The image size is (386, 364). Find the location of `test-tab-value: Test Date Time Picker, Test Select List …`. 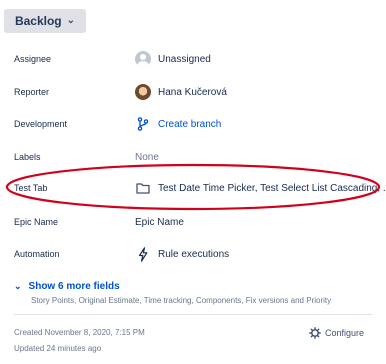

test-tab-value: Test Date Time Picker, Test Select List … is located at coordinates (260, 188).